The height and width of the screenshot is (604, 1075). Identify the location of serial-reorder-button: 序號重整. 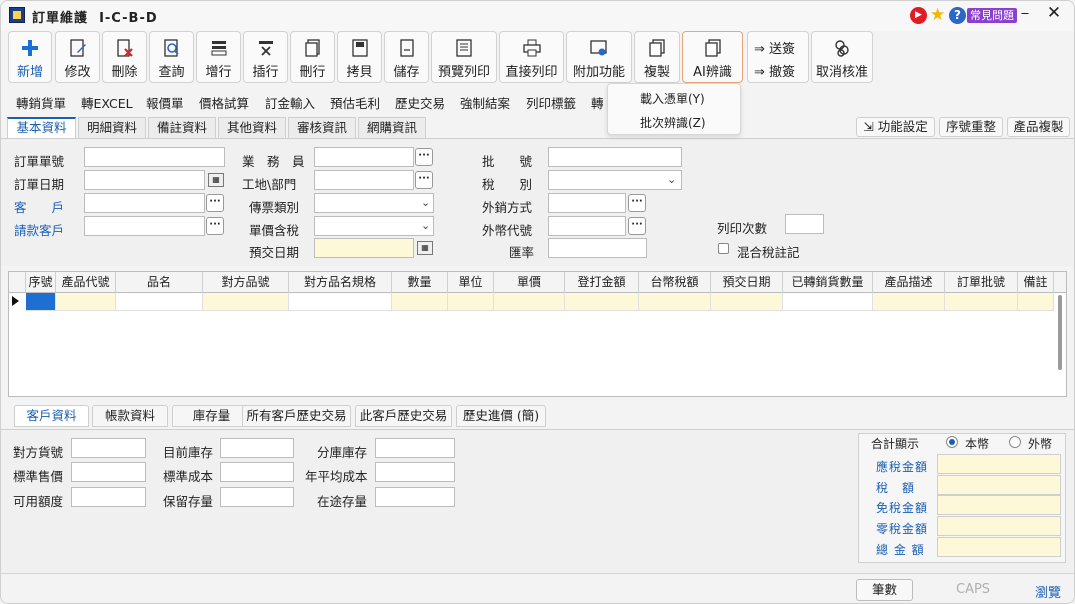
(971, 127).